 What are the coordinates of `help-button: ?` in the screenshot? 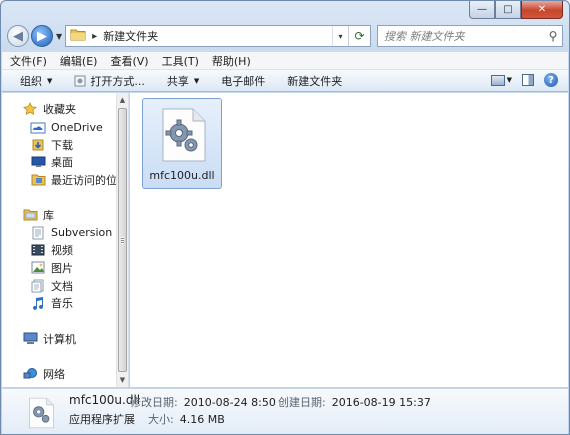 It's located at (551, 80).